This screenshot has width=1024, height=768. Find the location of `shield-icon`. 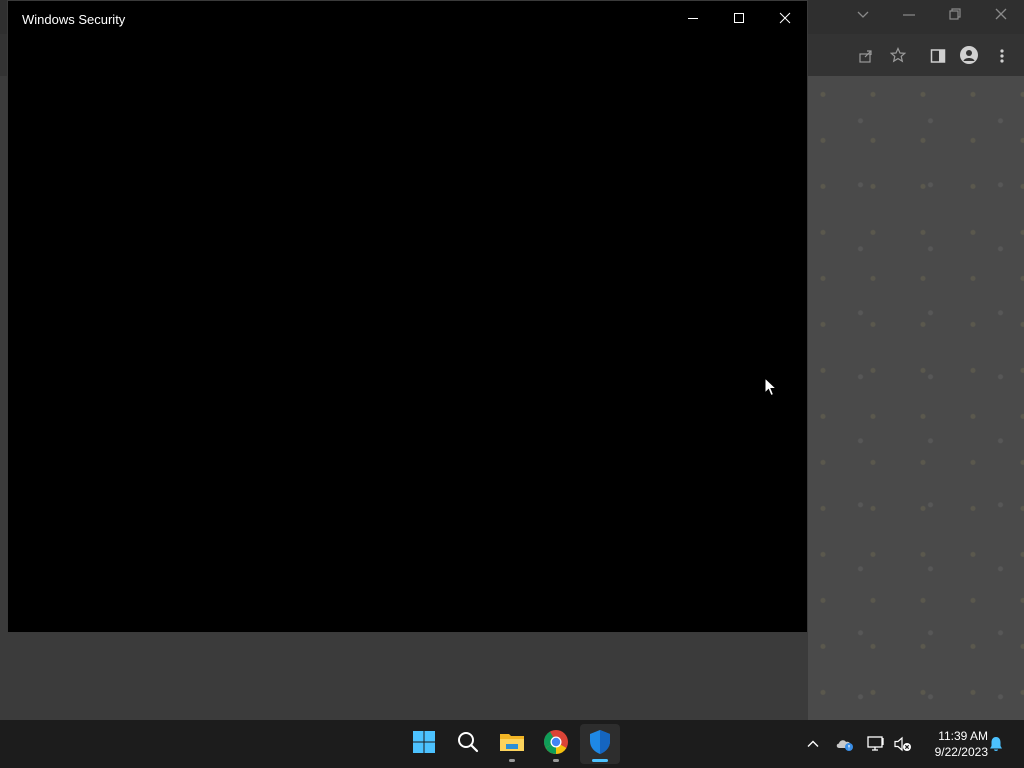

shield-icon is located at coordinates (600, 744).